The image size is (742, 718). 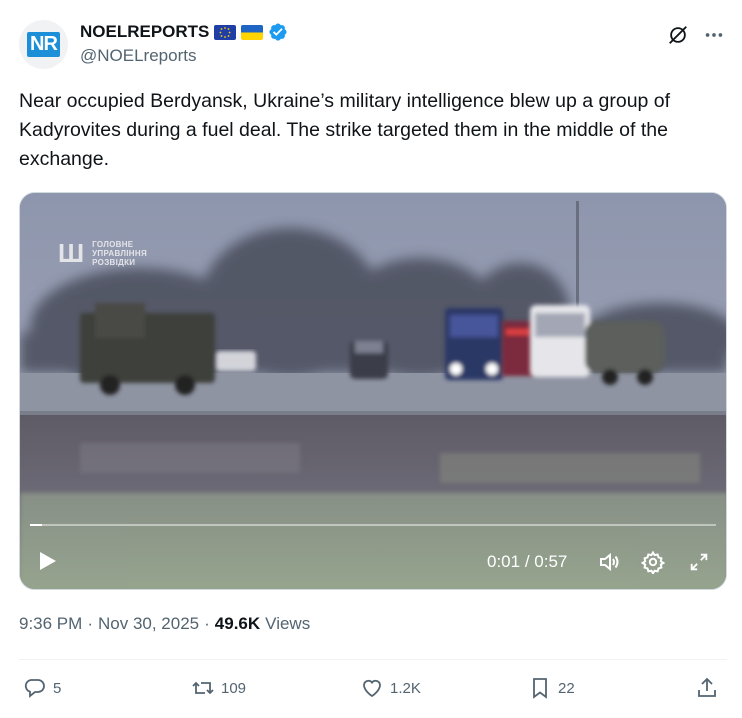 I want to click on watermark-line: РОЗВІДКИ, so click(x=114, y=262).